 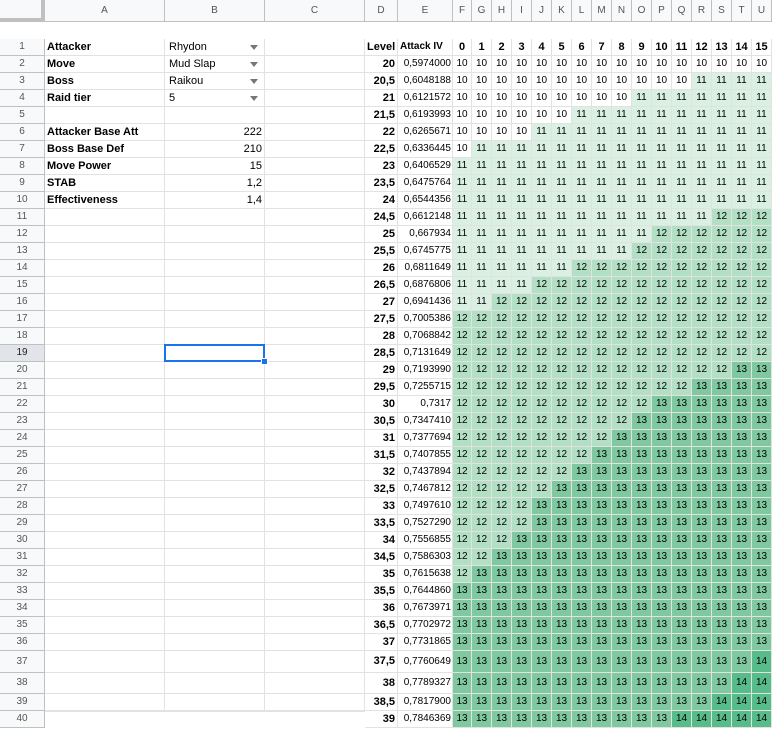 What do you see at coordinates (215, 81) in the screenshot?
I see `param-dropdown: Raikou` at bounding box center [215, 81].